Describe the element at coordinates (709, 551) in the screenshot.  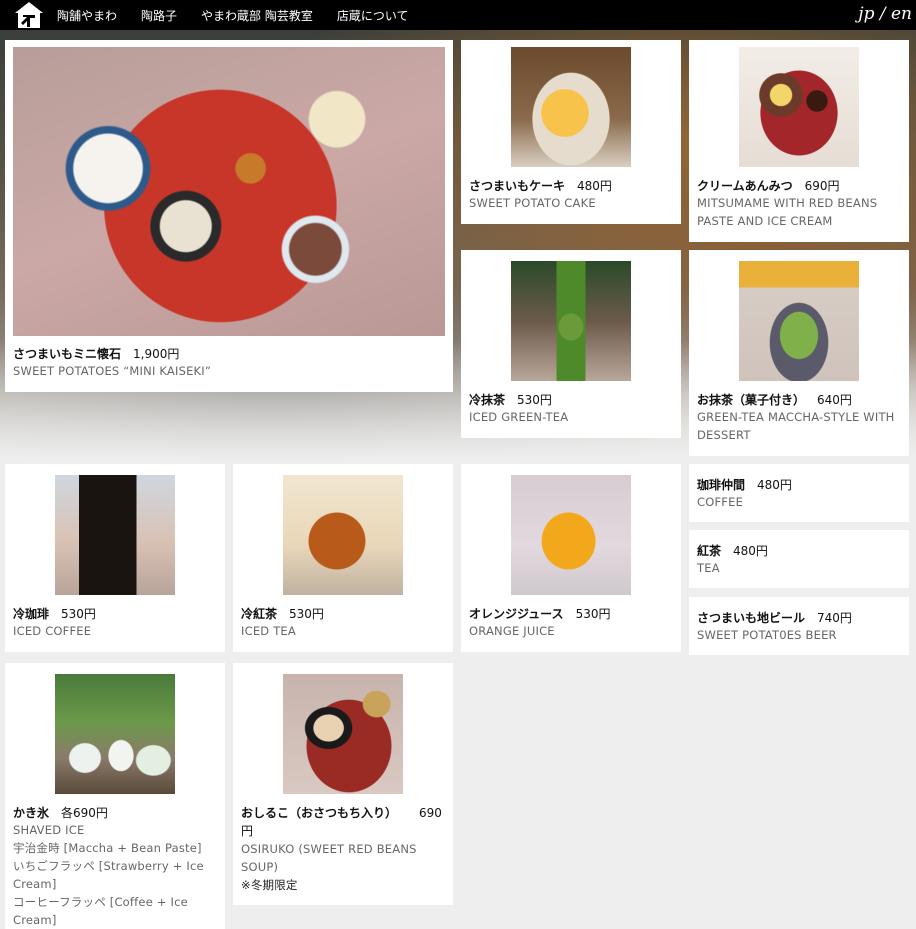
I see `item-name: 紅茶` at that location.